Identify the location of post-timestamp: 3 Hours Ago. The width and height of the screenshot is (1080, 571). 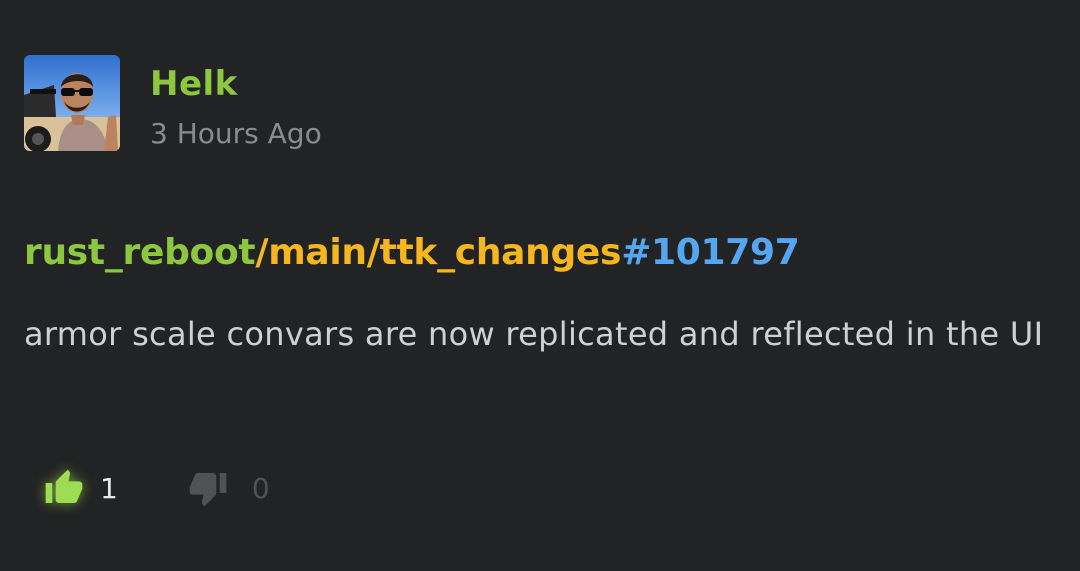
(236, 133).